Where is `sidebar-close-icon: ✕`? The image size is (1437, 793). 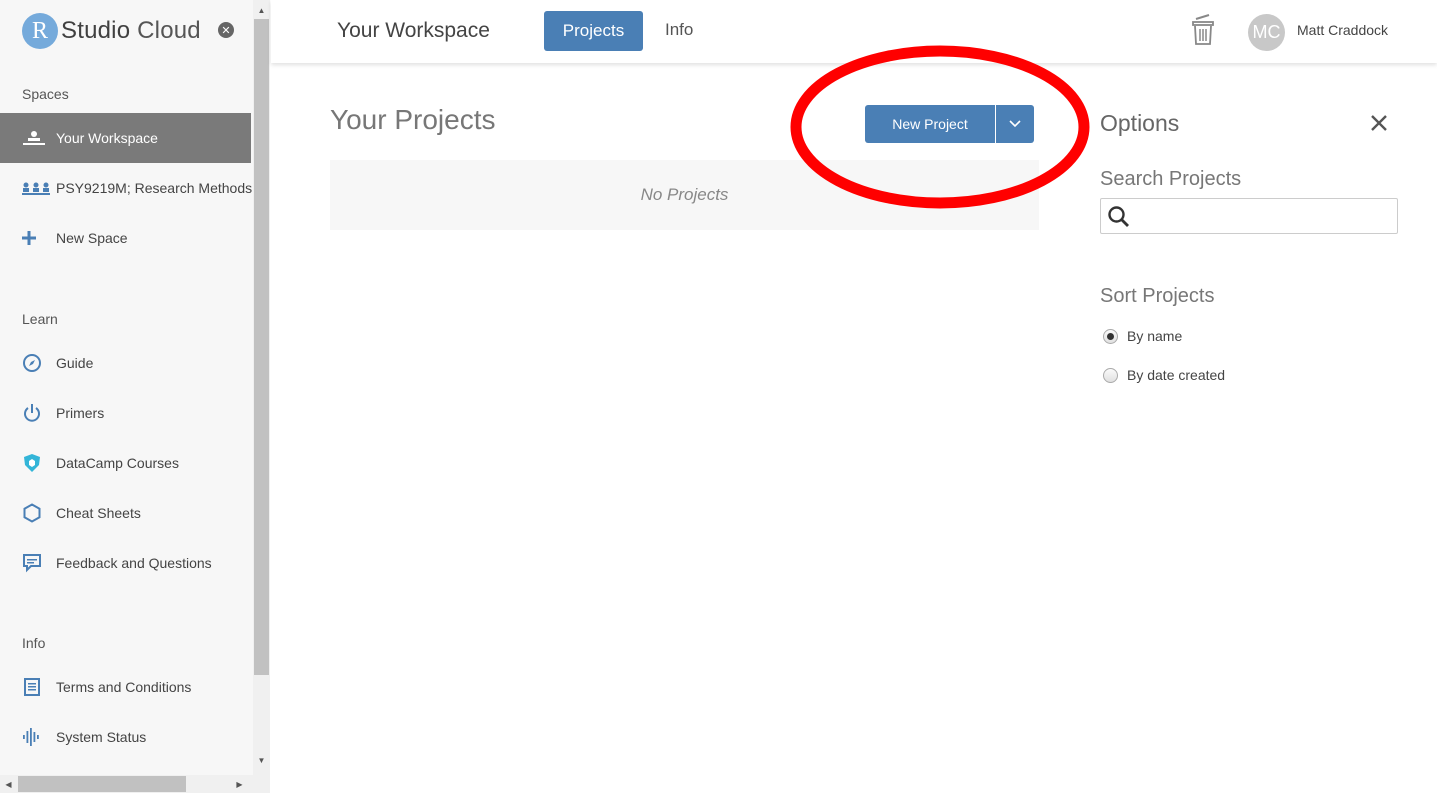
sidebar-close-icon: ✕ is located at coordinates (226, 30).